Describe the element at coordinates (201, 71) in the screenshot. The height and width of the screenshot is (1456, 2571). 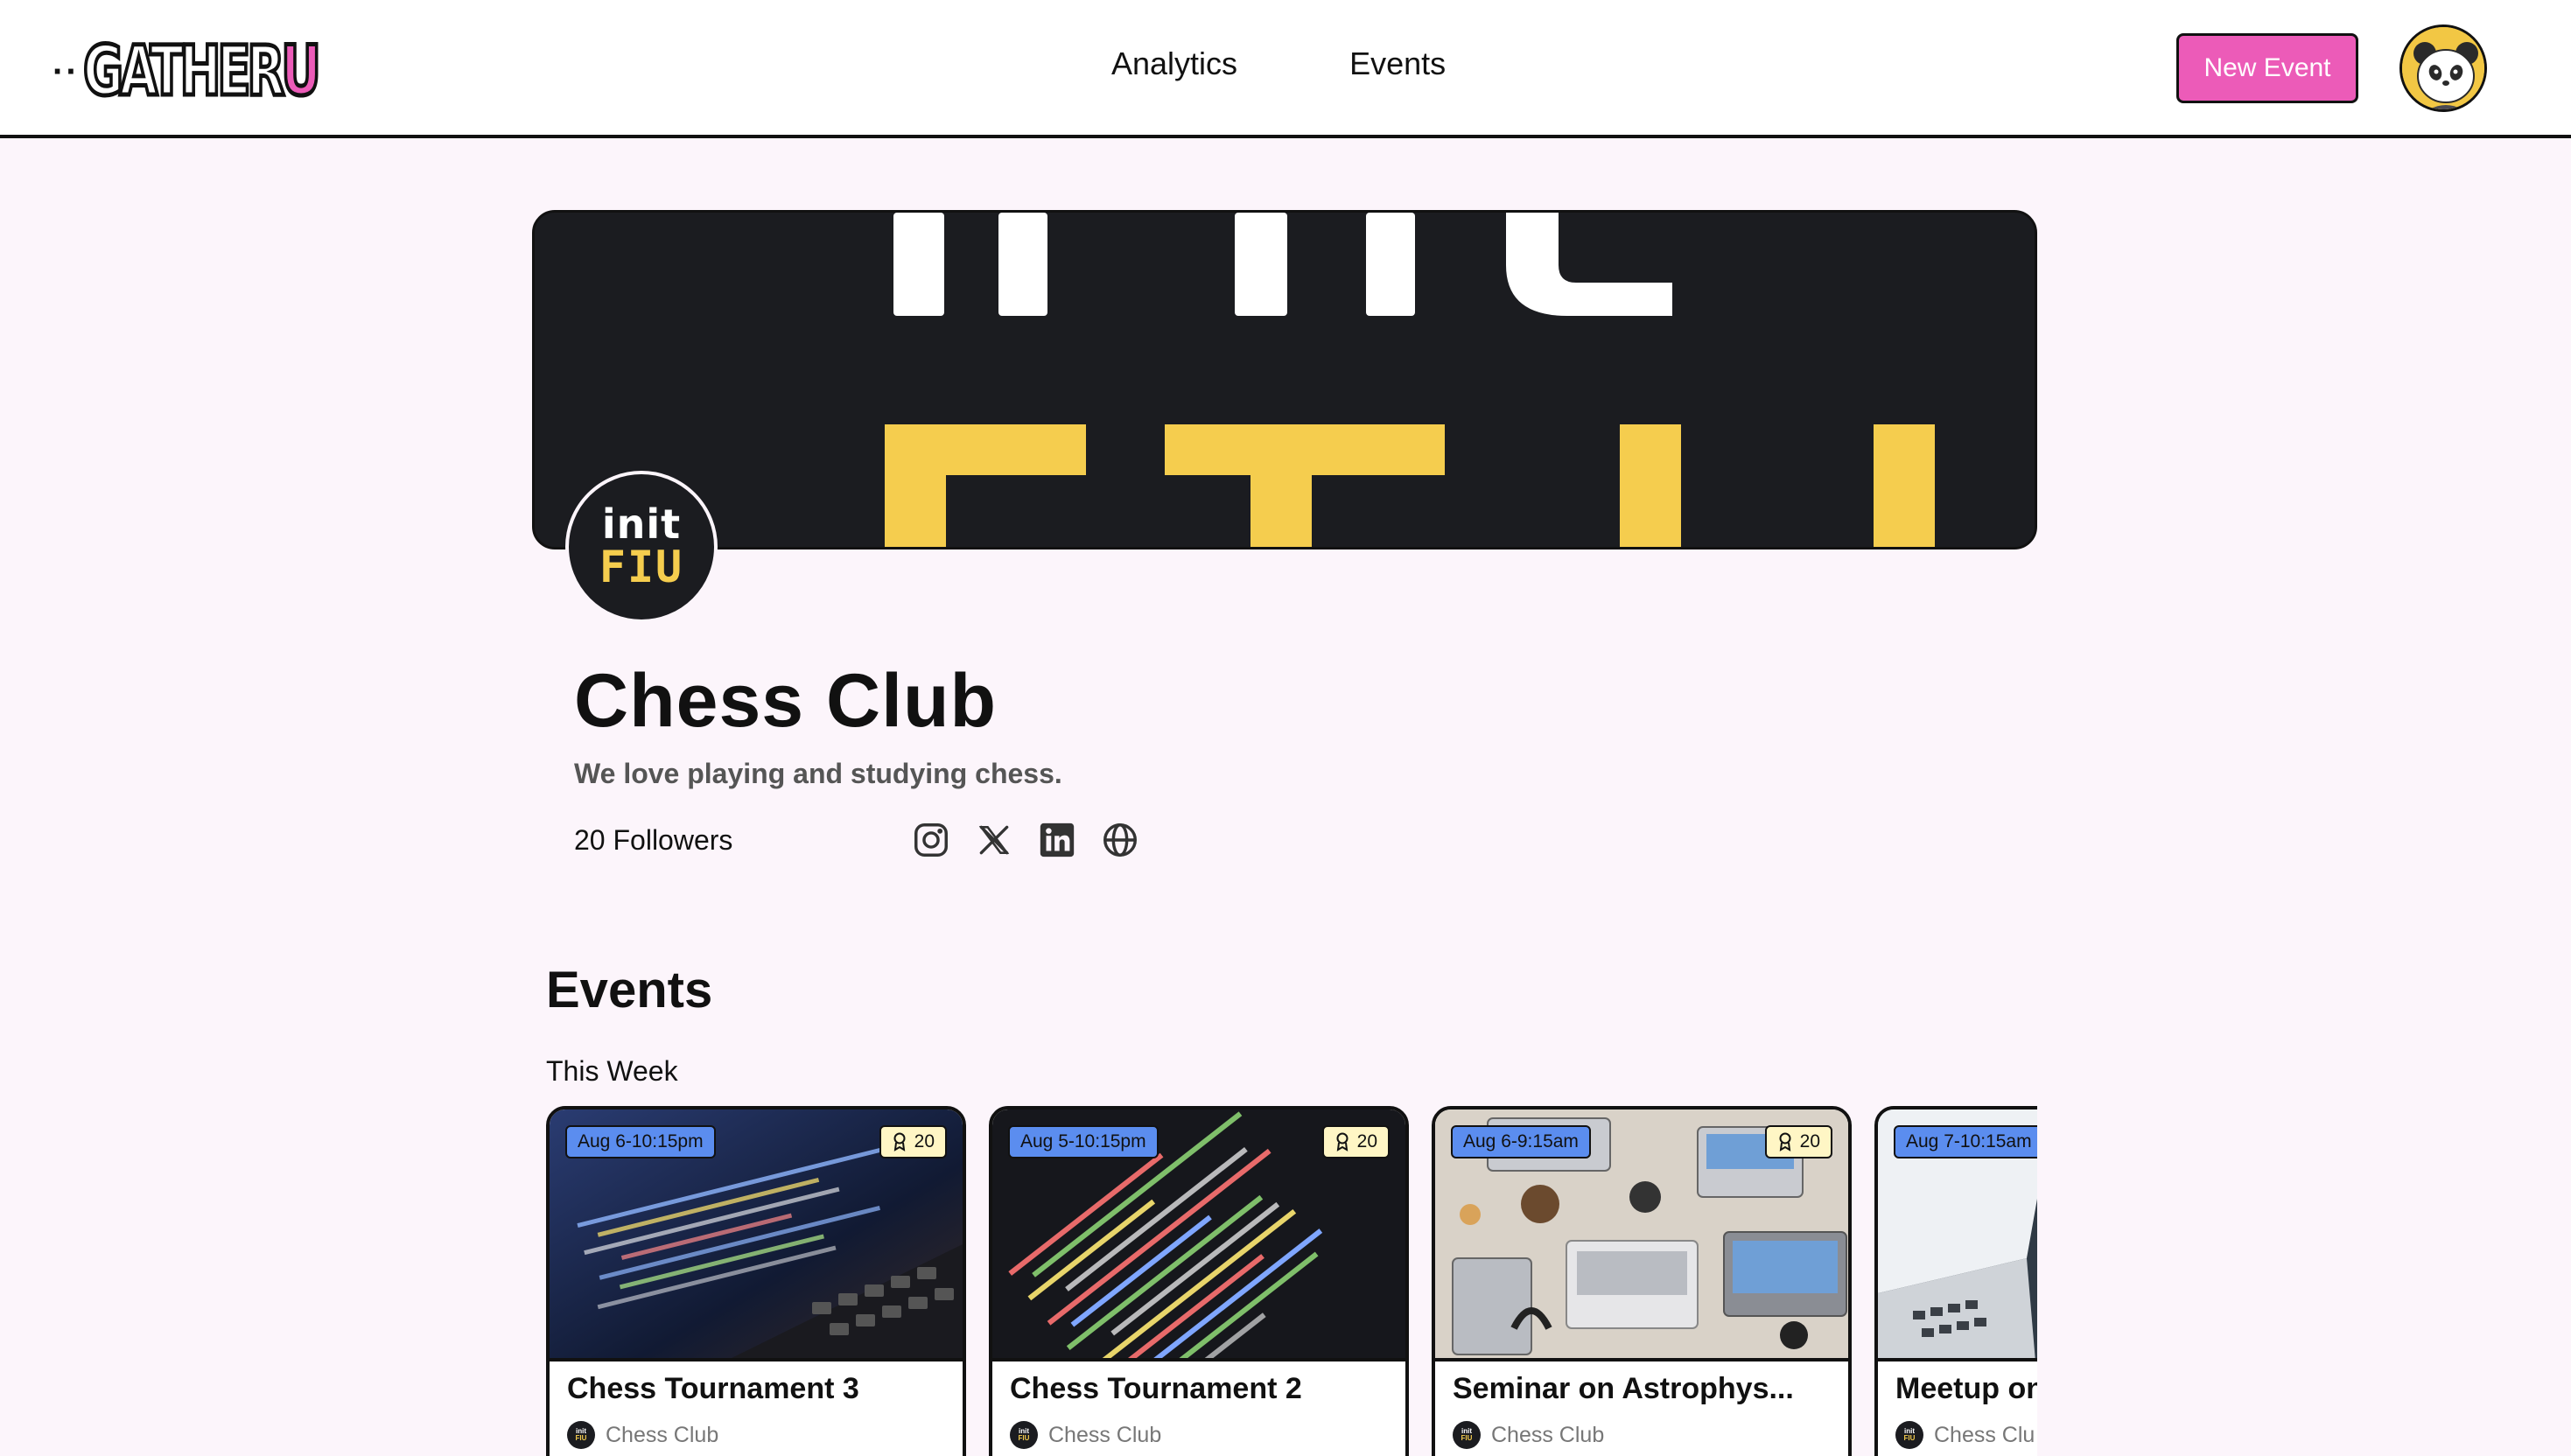
I see `logo-wordmark: GATHERU` at that location.